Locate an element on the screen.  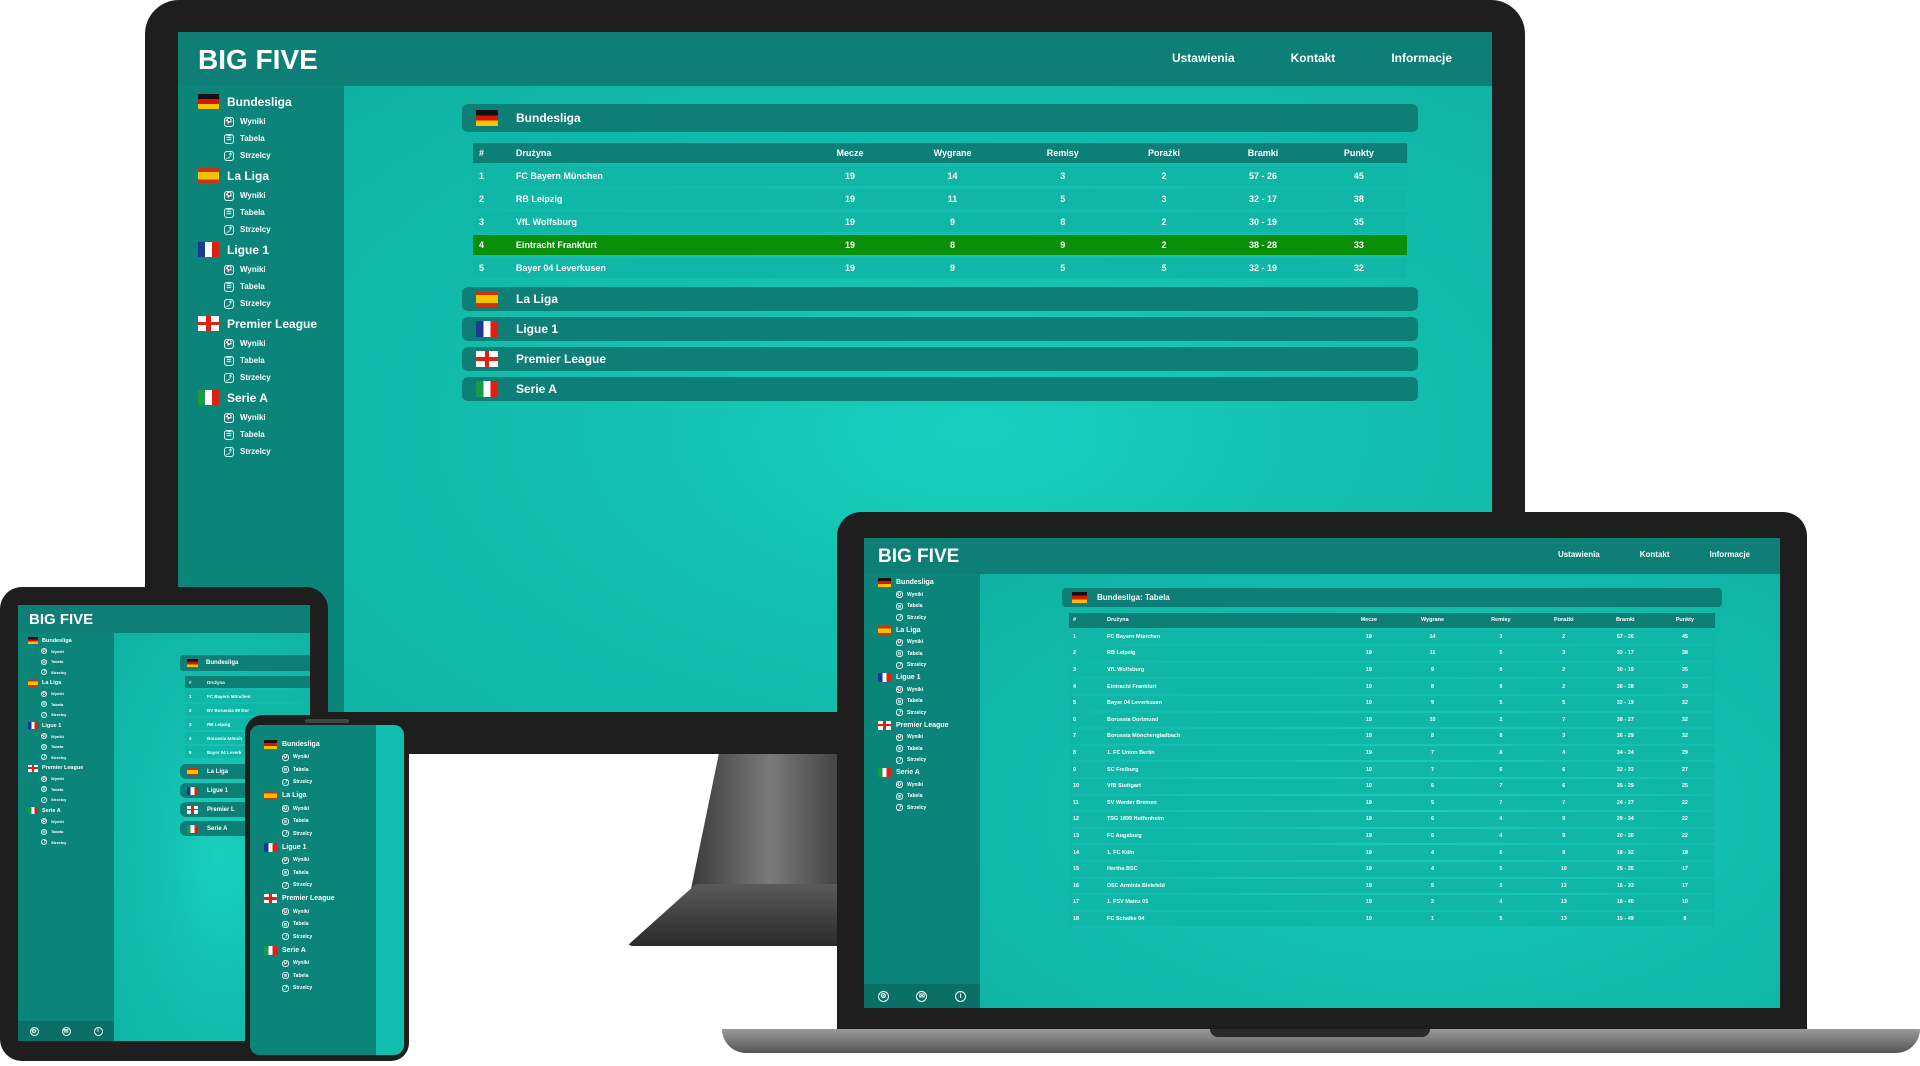
table-row: 5 Bayer 04 Leverkusen 19 9 5 5 32 - 19 32 is located at coordinates (940, 268).